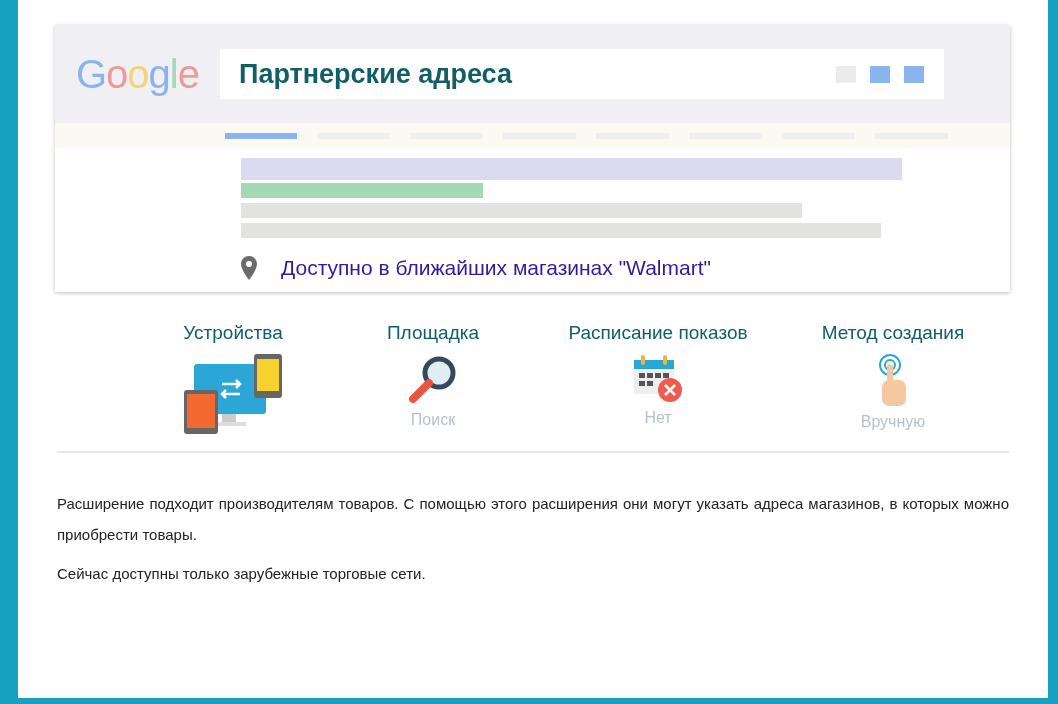  What do you see at coordinates (137, 74) in the screenshot?
I see `logo: Google` at bounding box center [137, 74].